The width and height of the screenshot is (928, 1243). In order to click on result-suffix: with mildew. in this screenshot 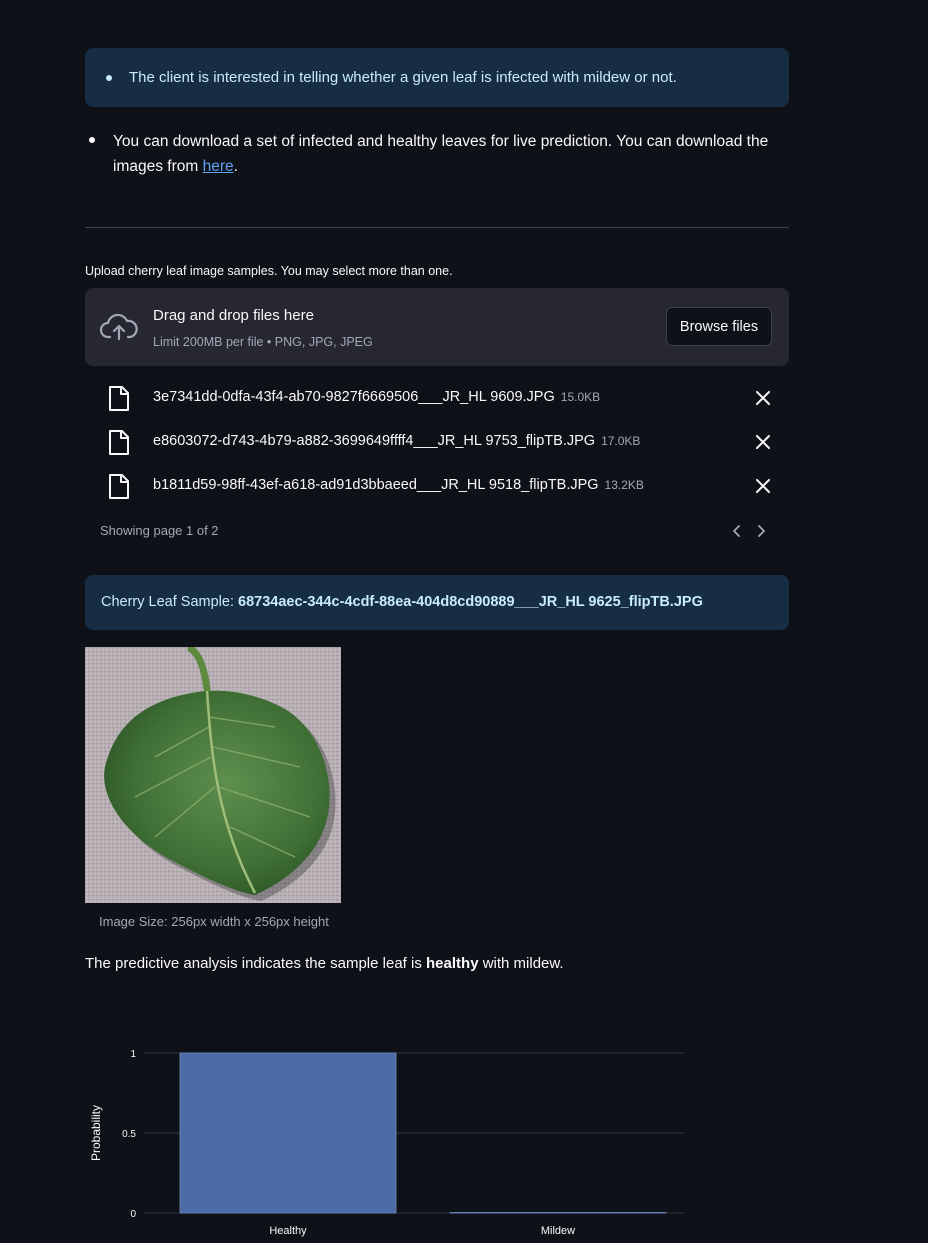, I will do `click(521, 963)`.